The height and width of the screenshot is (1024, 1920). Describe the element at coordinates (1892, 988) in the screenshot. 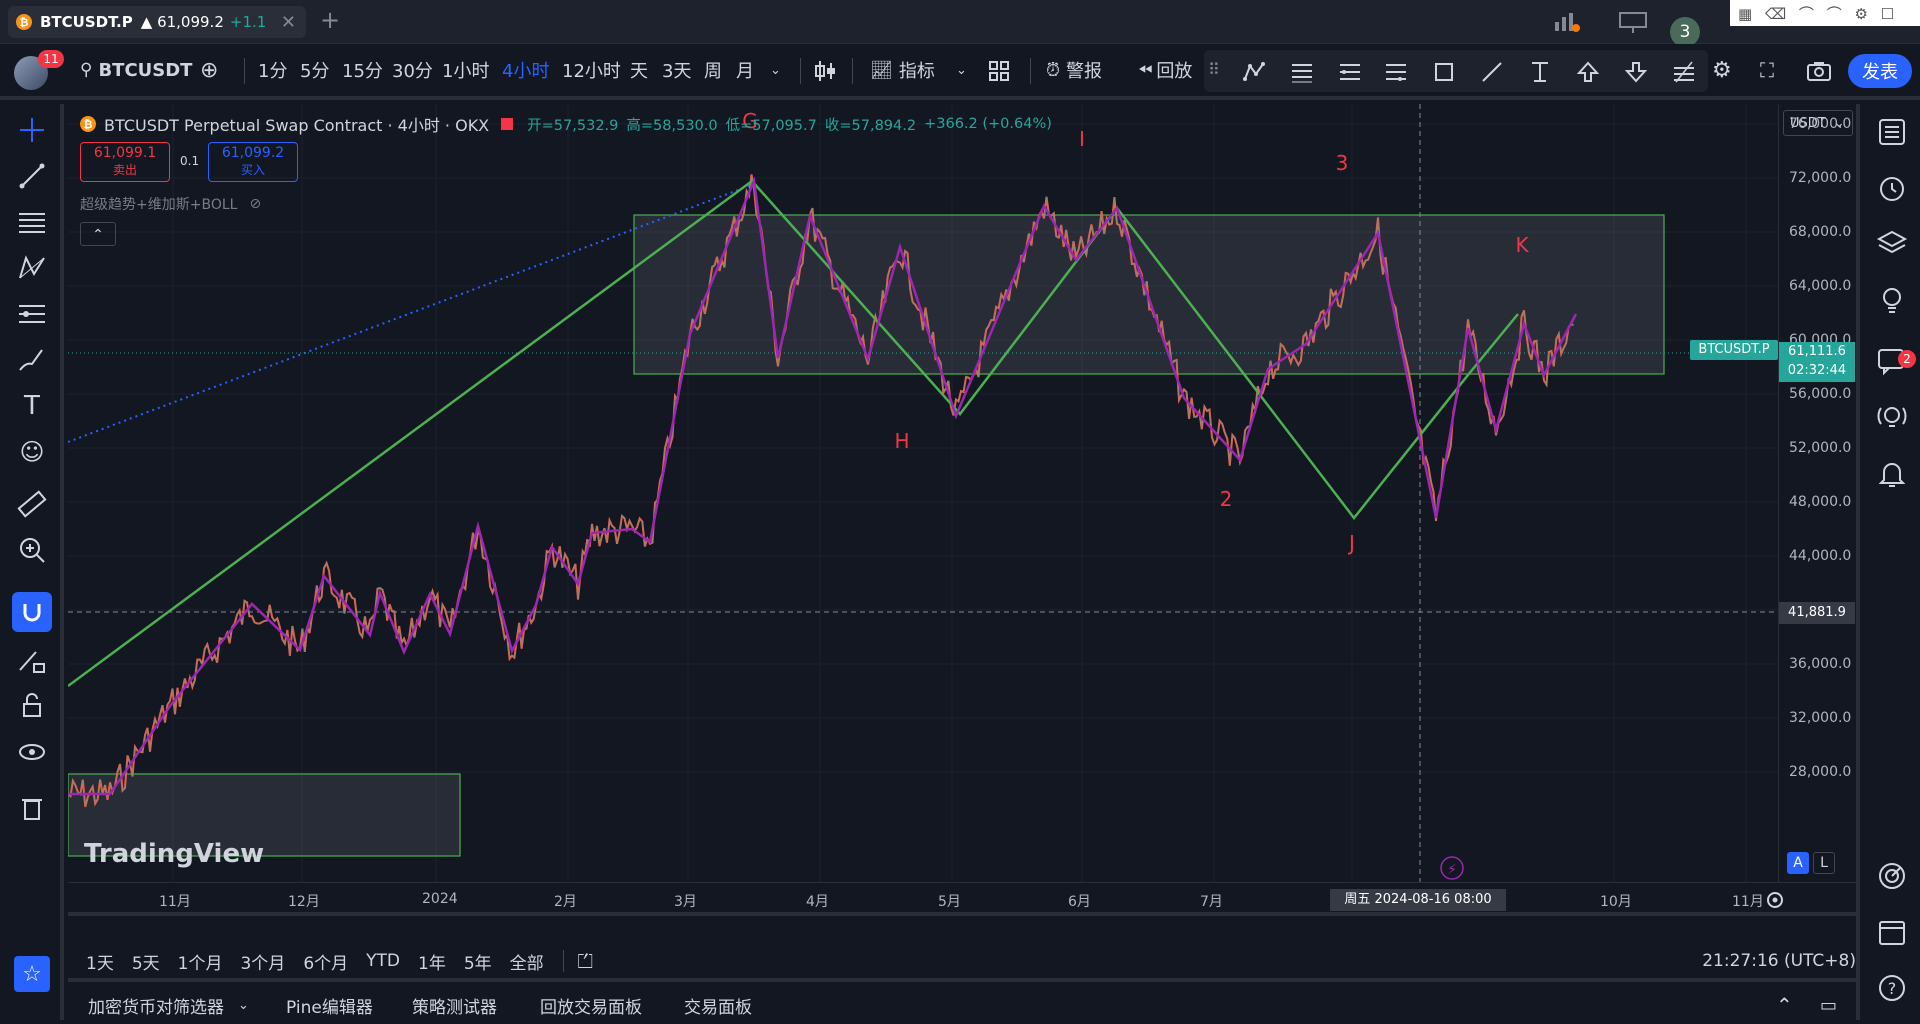

I see `help-icon: ?` at that location.